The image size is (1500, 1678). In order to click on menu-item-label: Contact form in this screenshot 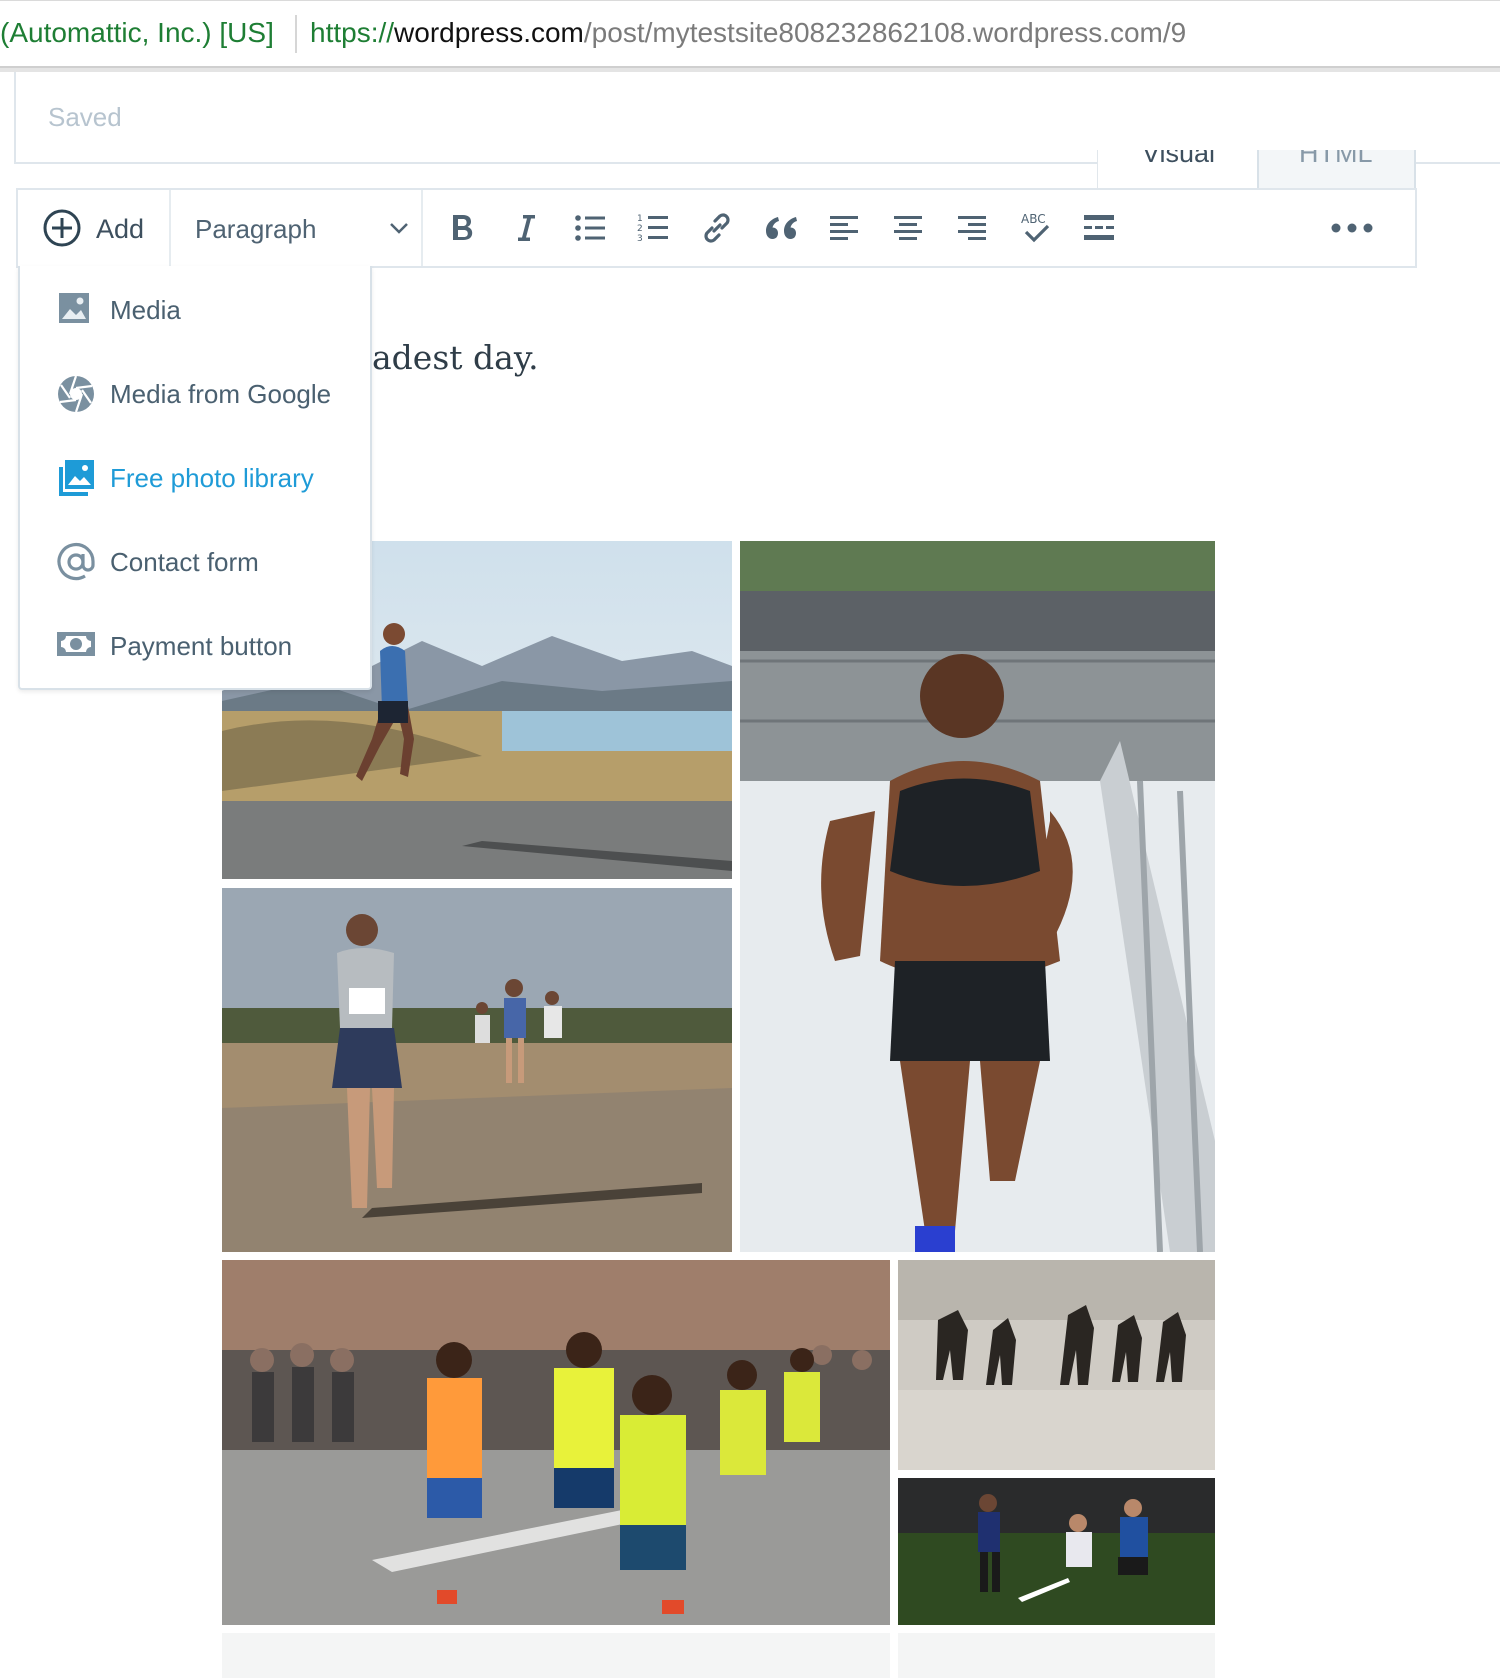, I will do `click(184, 562)`.